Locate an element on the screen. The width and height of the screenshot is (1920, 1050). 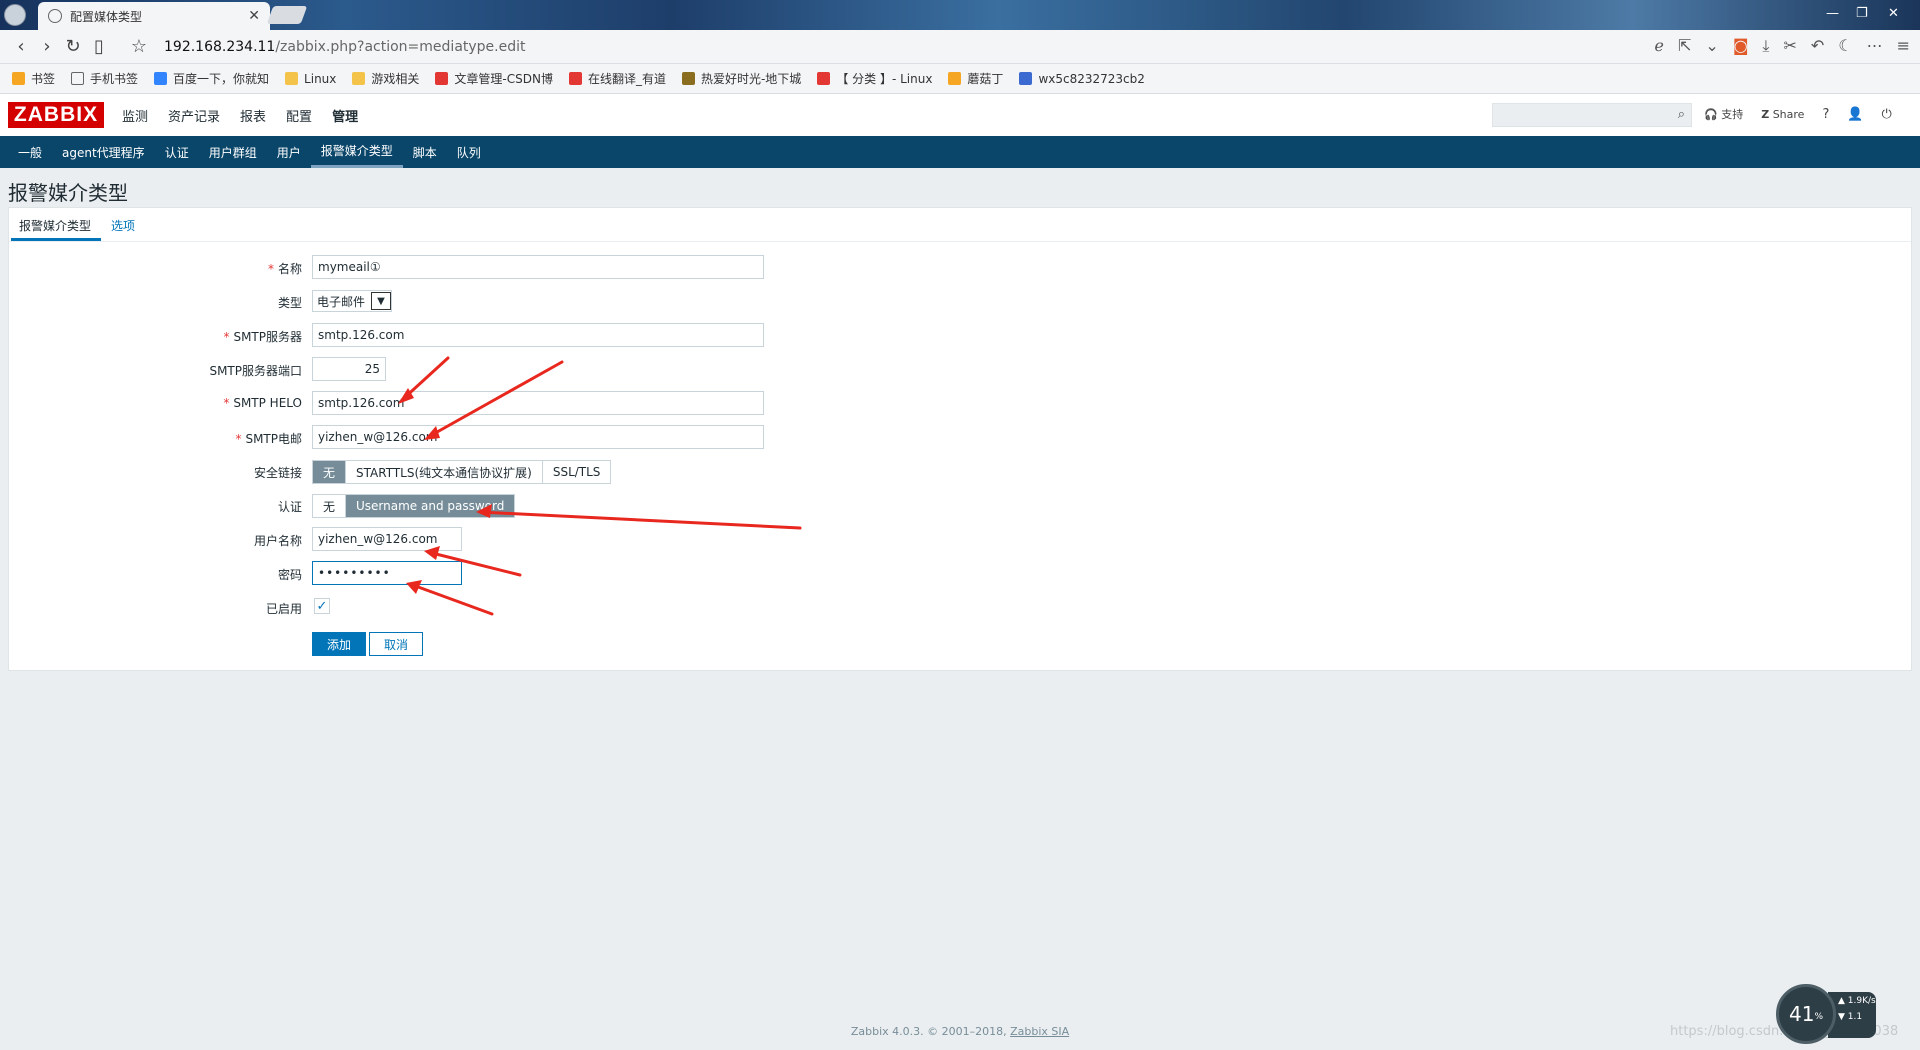
user-profile-icon: 👤 is located at coordinates (1855, 114).